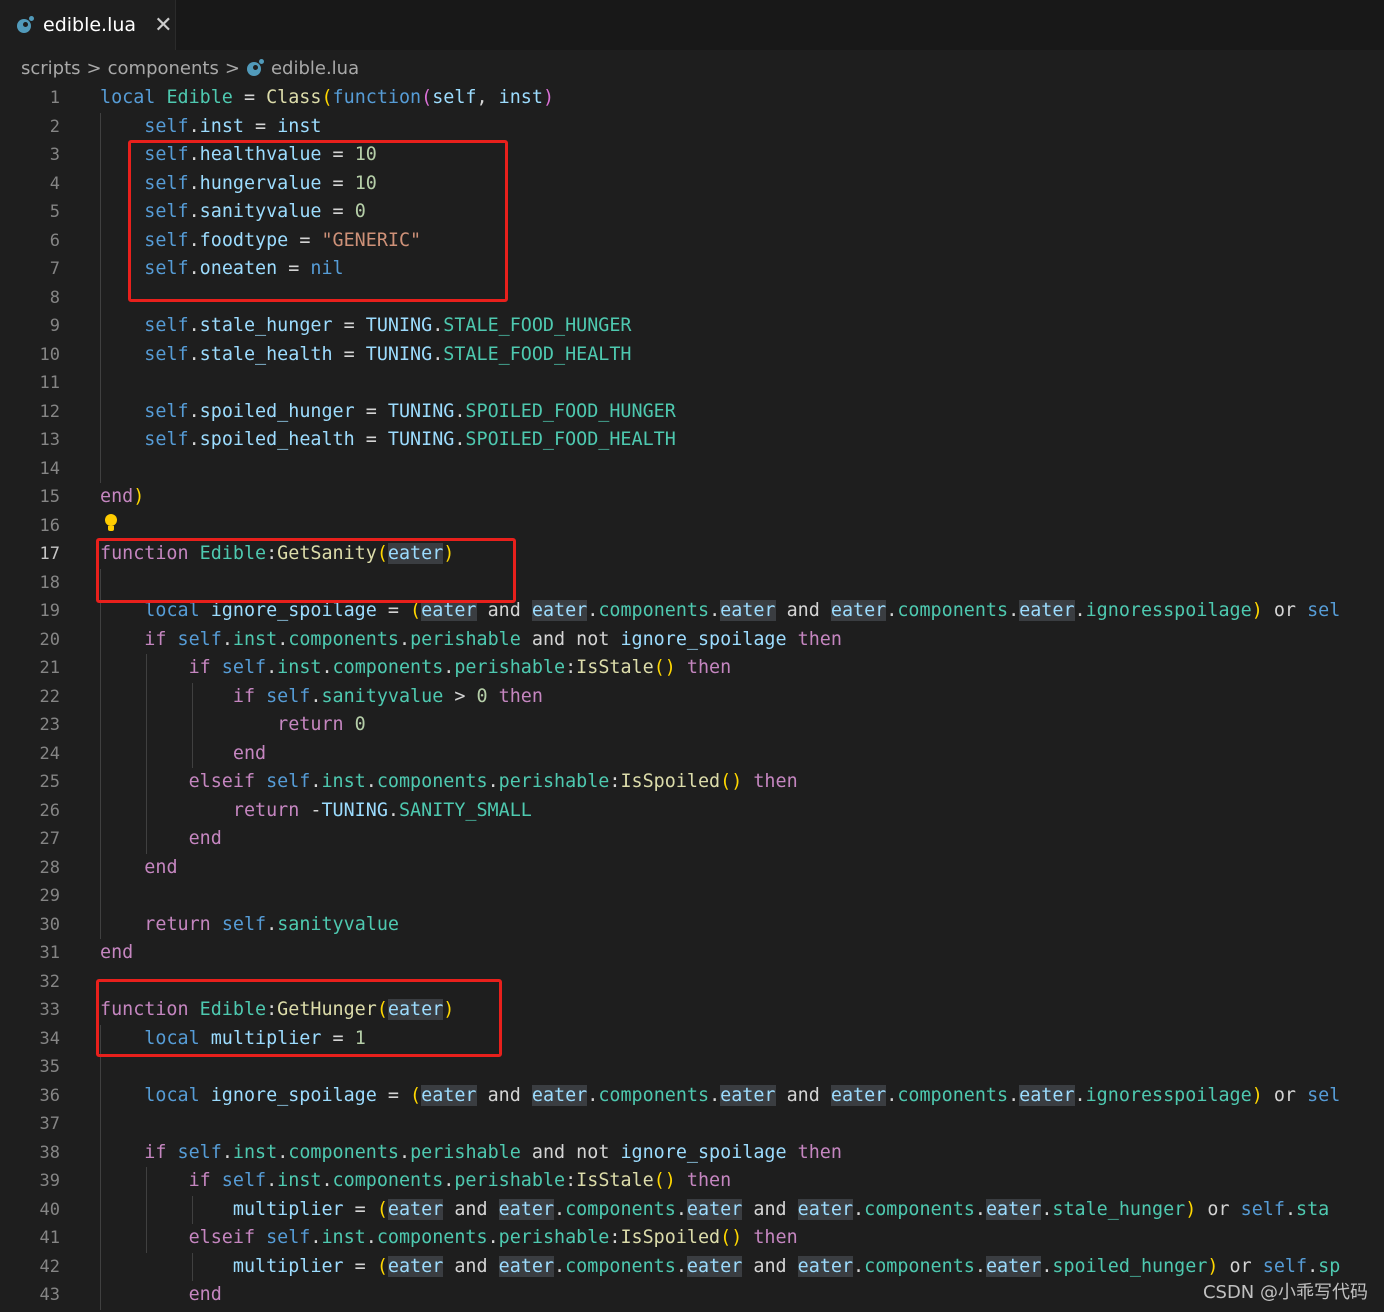  What do you see at coordinates (49, 753) in the screenshot?
I see `line-number: 24` at bounding box center [49, 753].